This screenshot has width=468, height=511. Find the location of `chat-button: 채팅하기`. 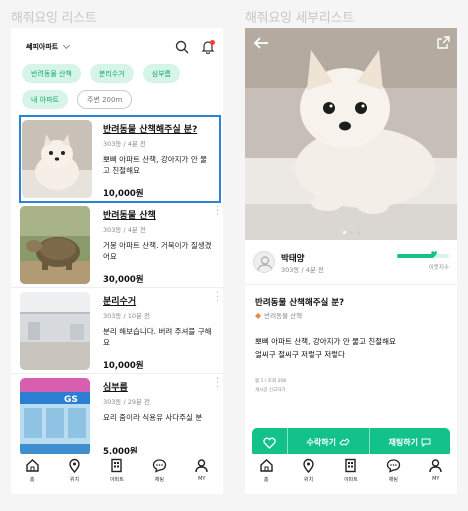

chat-button: 채팅하기 is located at coordinates (409, 442).